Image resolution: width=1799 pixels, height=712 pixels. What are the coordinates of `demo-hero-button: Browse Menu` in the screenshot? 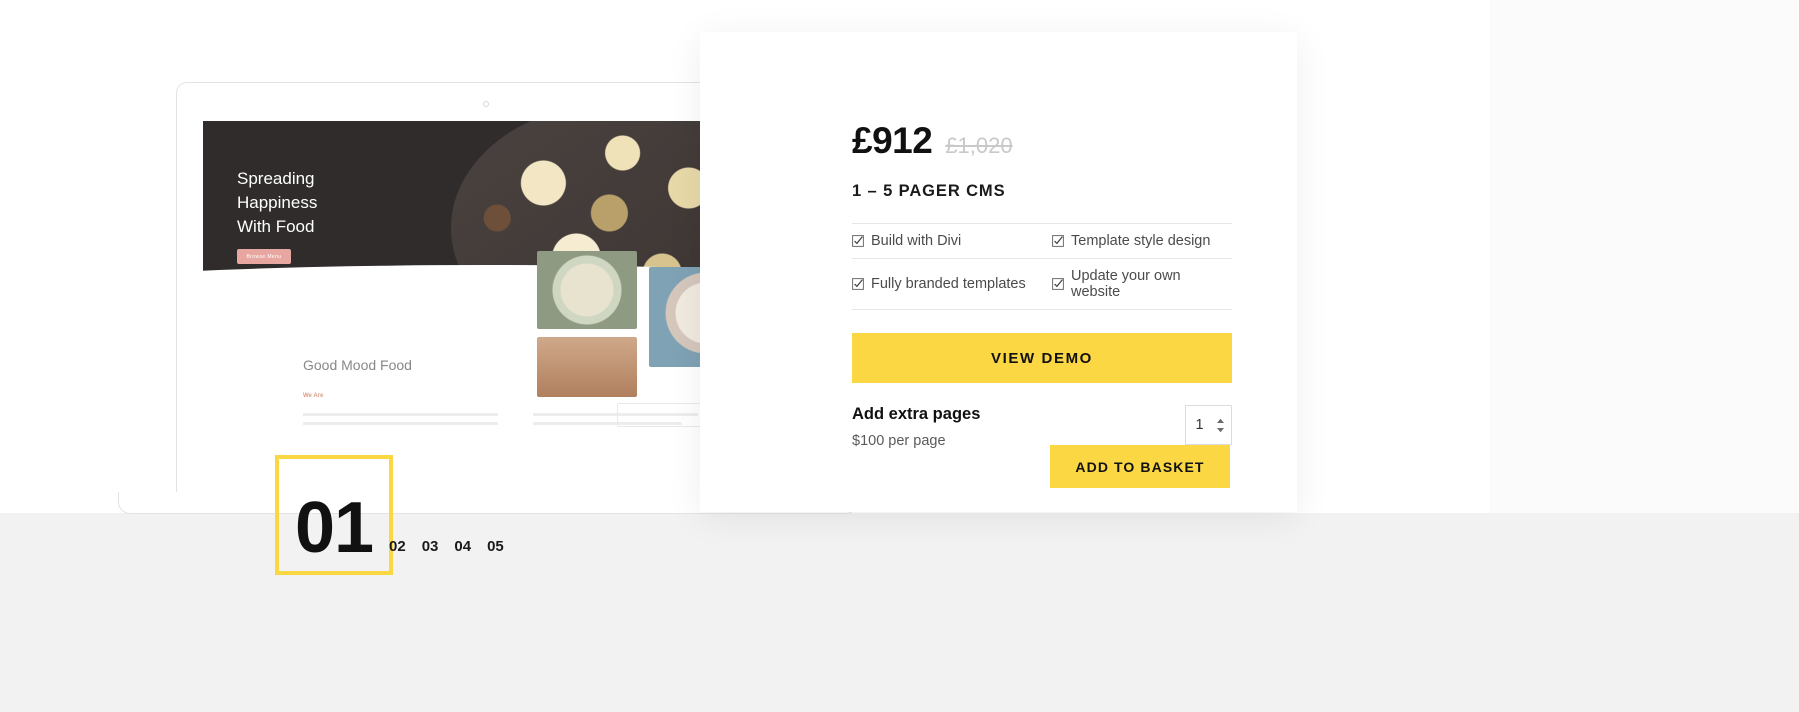 It's located at (264, 256).